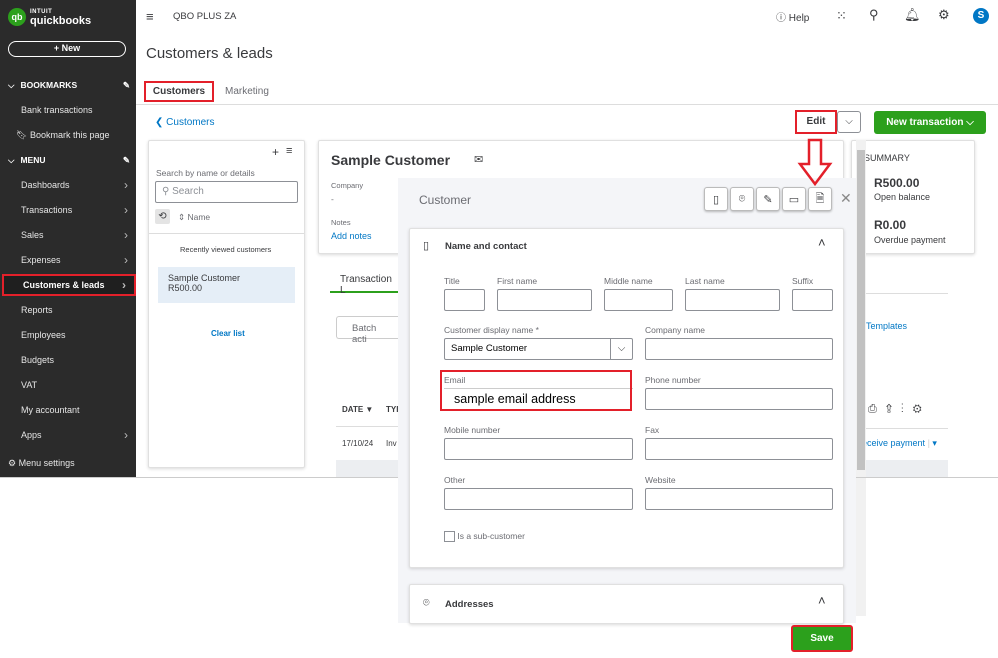 The height and width of the screenshot is (658, 998). I want to click on new-transaction-button: New transaction ⌵, so click(930, 122).